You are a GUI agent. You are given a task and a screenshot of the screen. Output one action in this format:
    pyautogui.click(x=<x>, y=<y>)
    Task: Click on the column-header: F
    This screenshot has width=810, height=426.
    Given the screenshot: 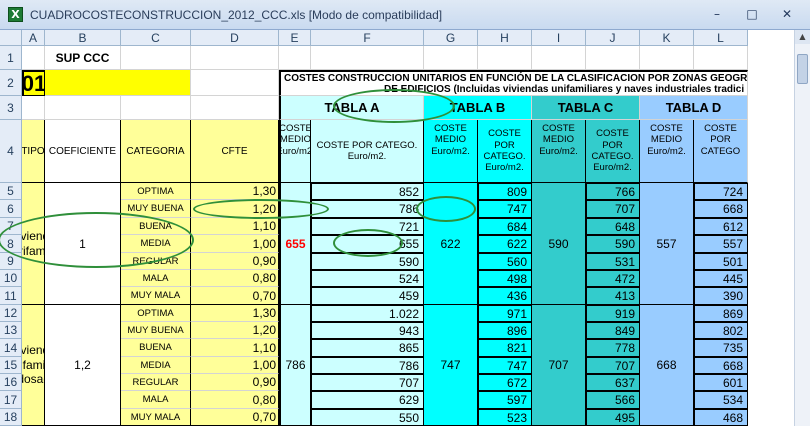 What is the action you would take?
    pyautogui.click(x=367, y=38)
    